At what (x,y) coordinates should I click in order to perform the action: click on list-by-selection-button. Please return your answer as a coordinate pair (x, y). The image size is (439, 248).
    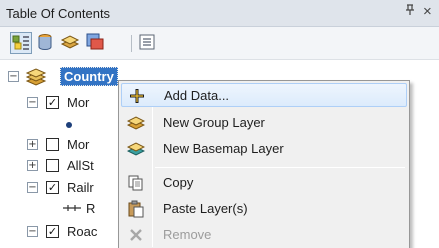
    Looking at the image, I should click on (96, 43).